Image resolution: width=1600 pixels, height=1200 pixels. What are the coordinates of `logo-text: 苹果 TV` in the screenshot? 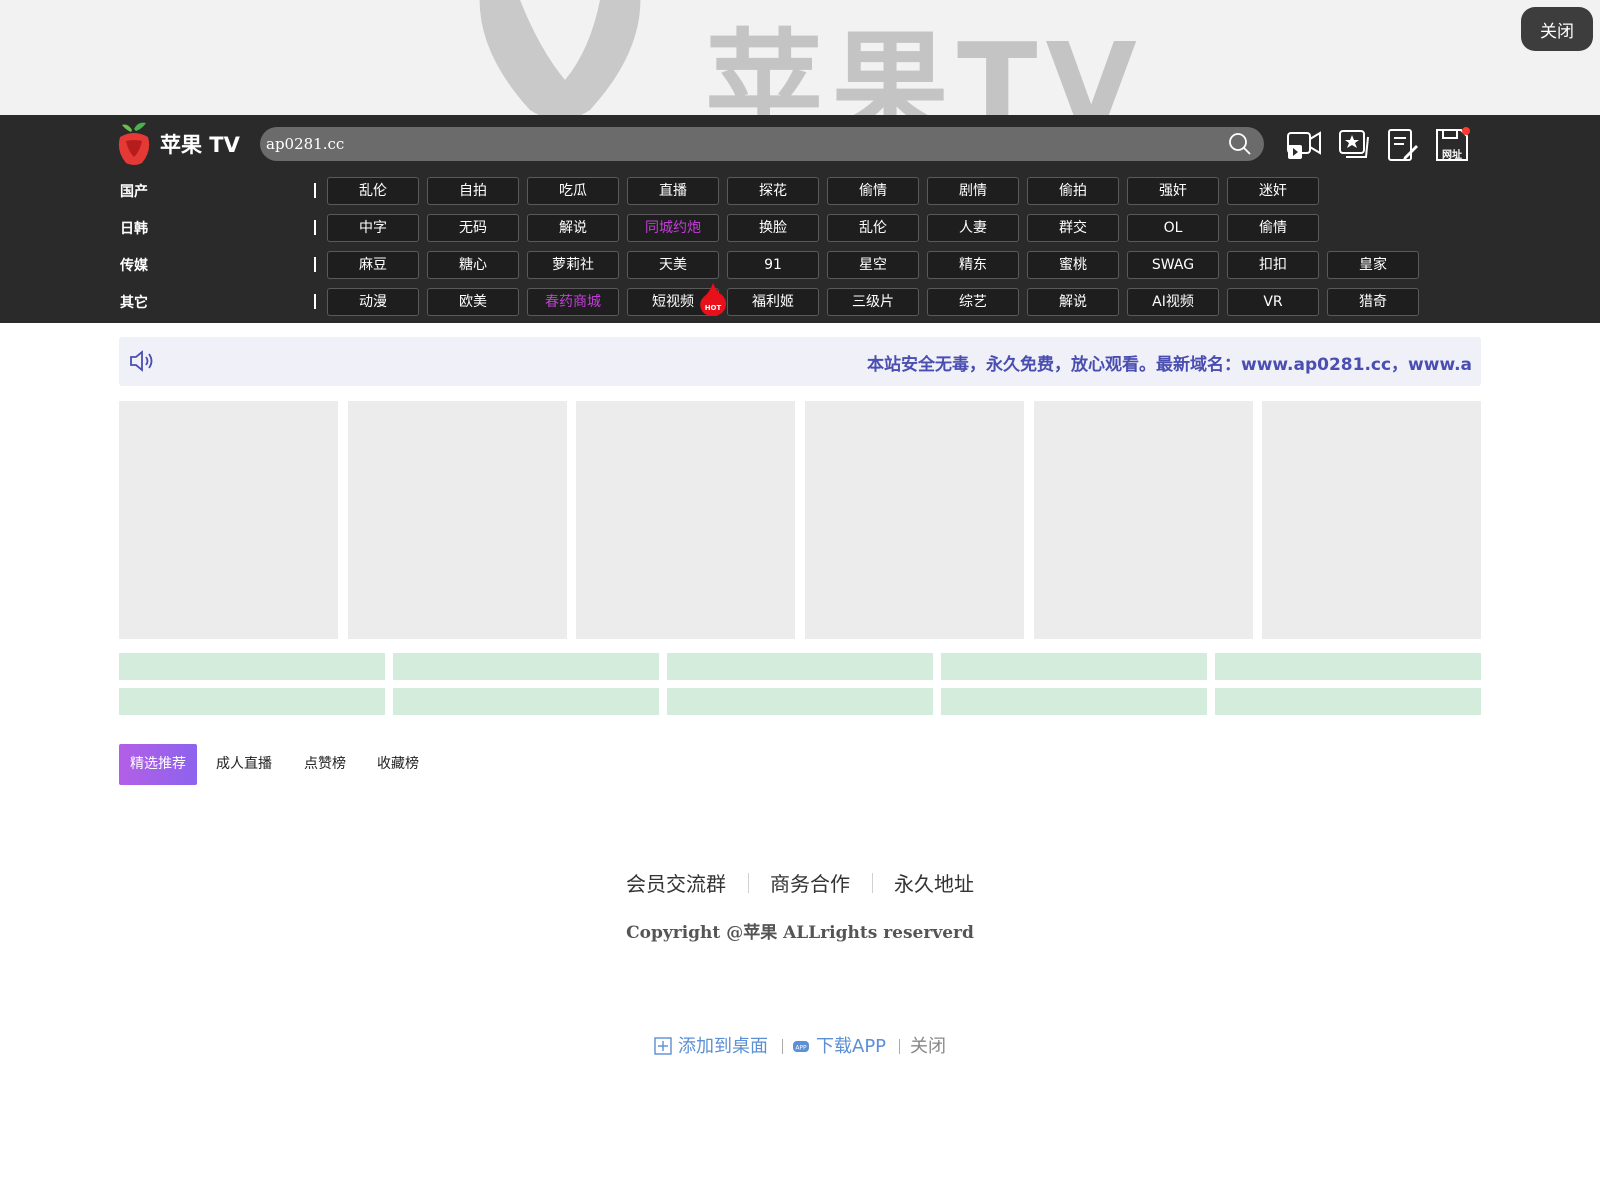 It's located at (200, 145).